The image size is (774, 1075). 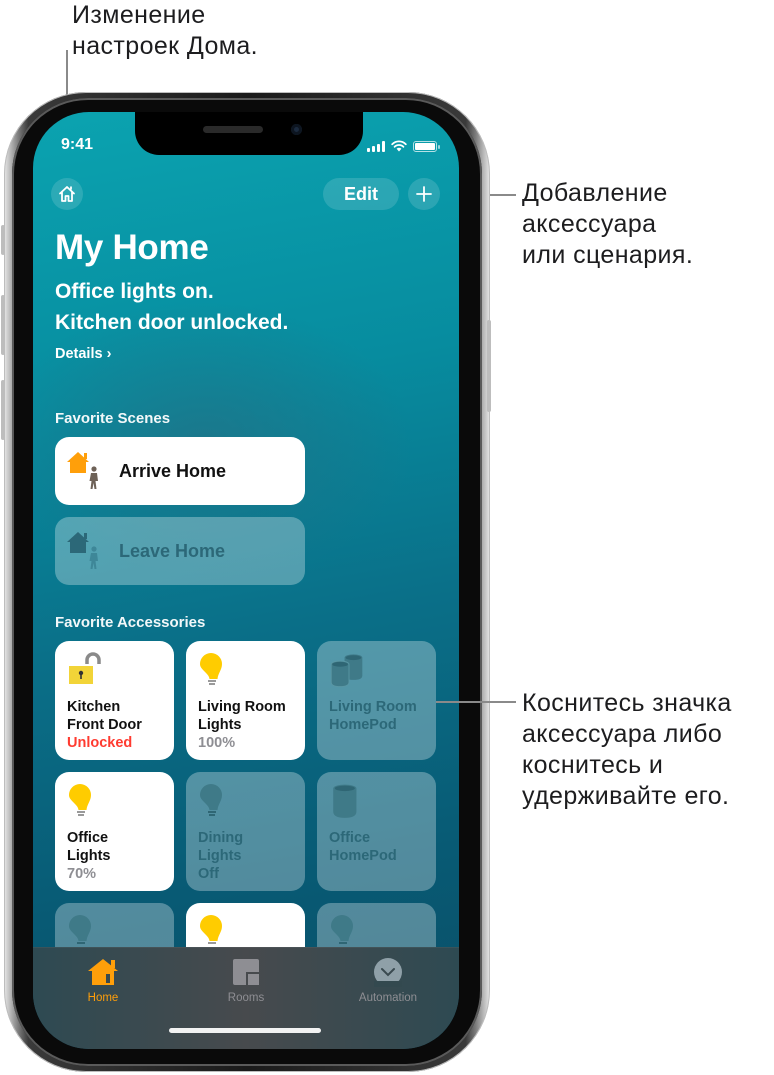 What do you see at coordinates (426, 146) in the screenshot?
I see `battery-icon` at bounding box center [426, 146].